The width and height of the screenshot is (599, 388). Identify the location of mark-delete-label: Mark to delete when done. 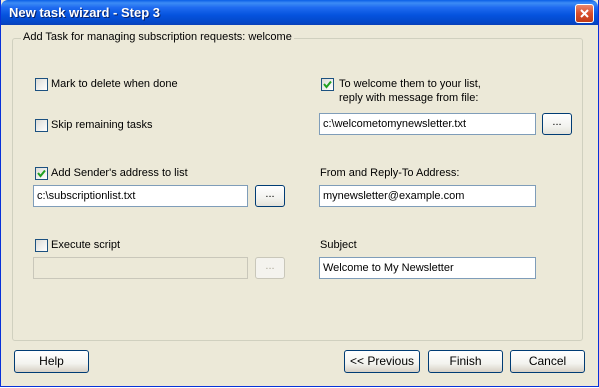
(114, 84).